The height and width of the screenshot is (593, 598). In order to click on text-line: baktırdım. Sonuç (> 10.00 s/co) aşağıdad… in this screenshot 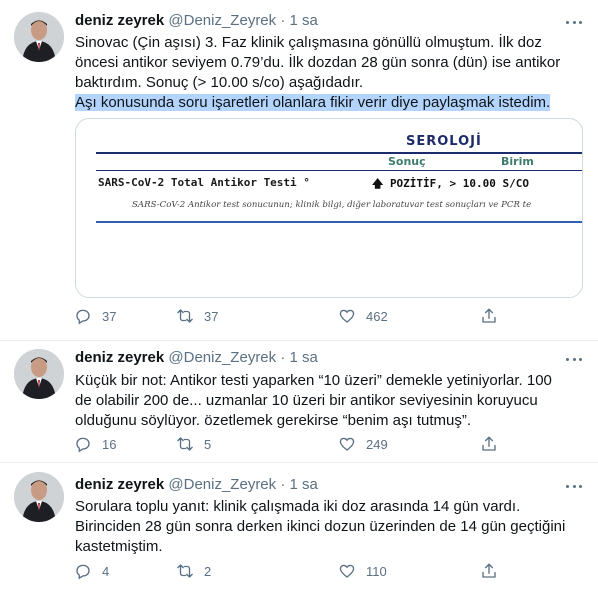, I will do `click(219, 82)`.